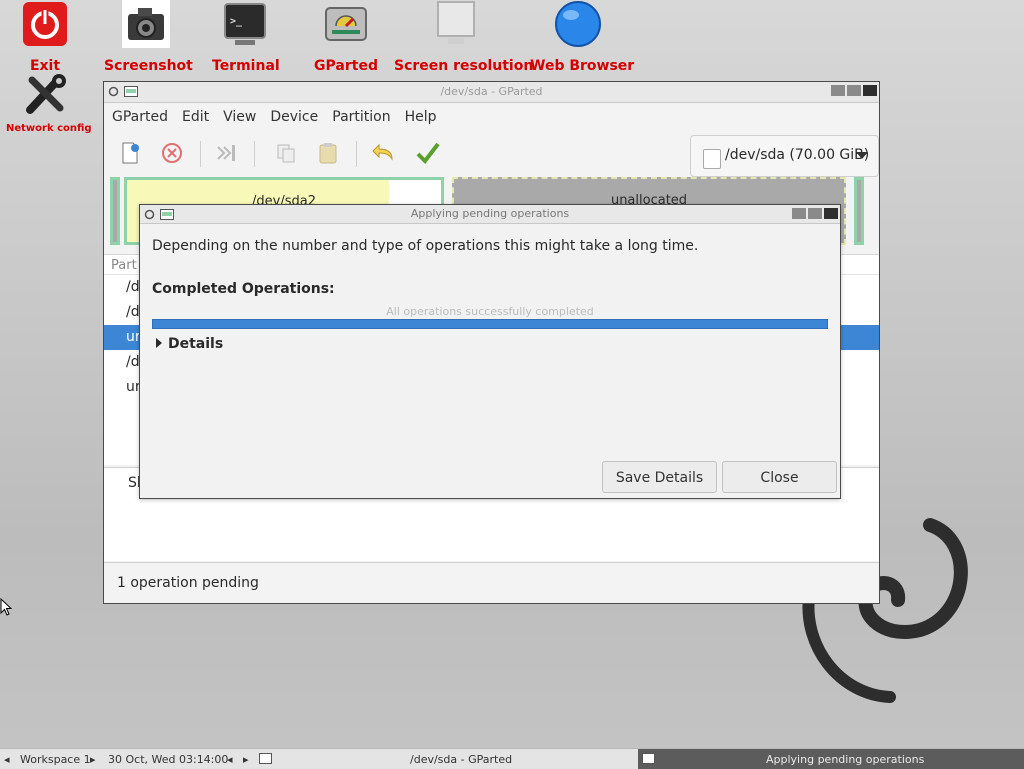  What do you see at coordinates (49, 128) in the screenshot?
I see `desktop-icon-label: Network config` at bounding box center [49, 128].